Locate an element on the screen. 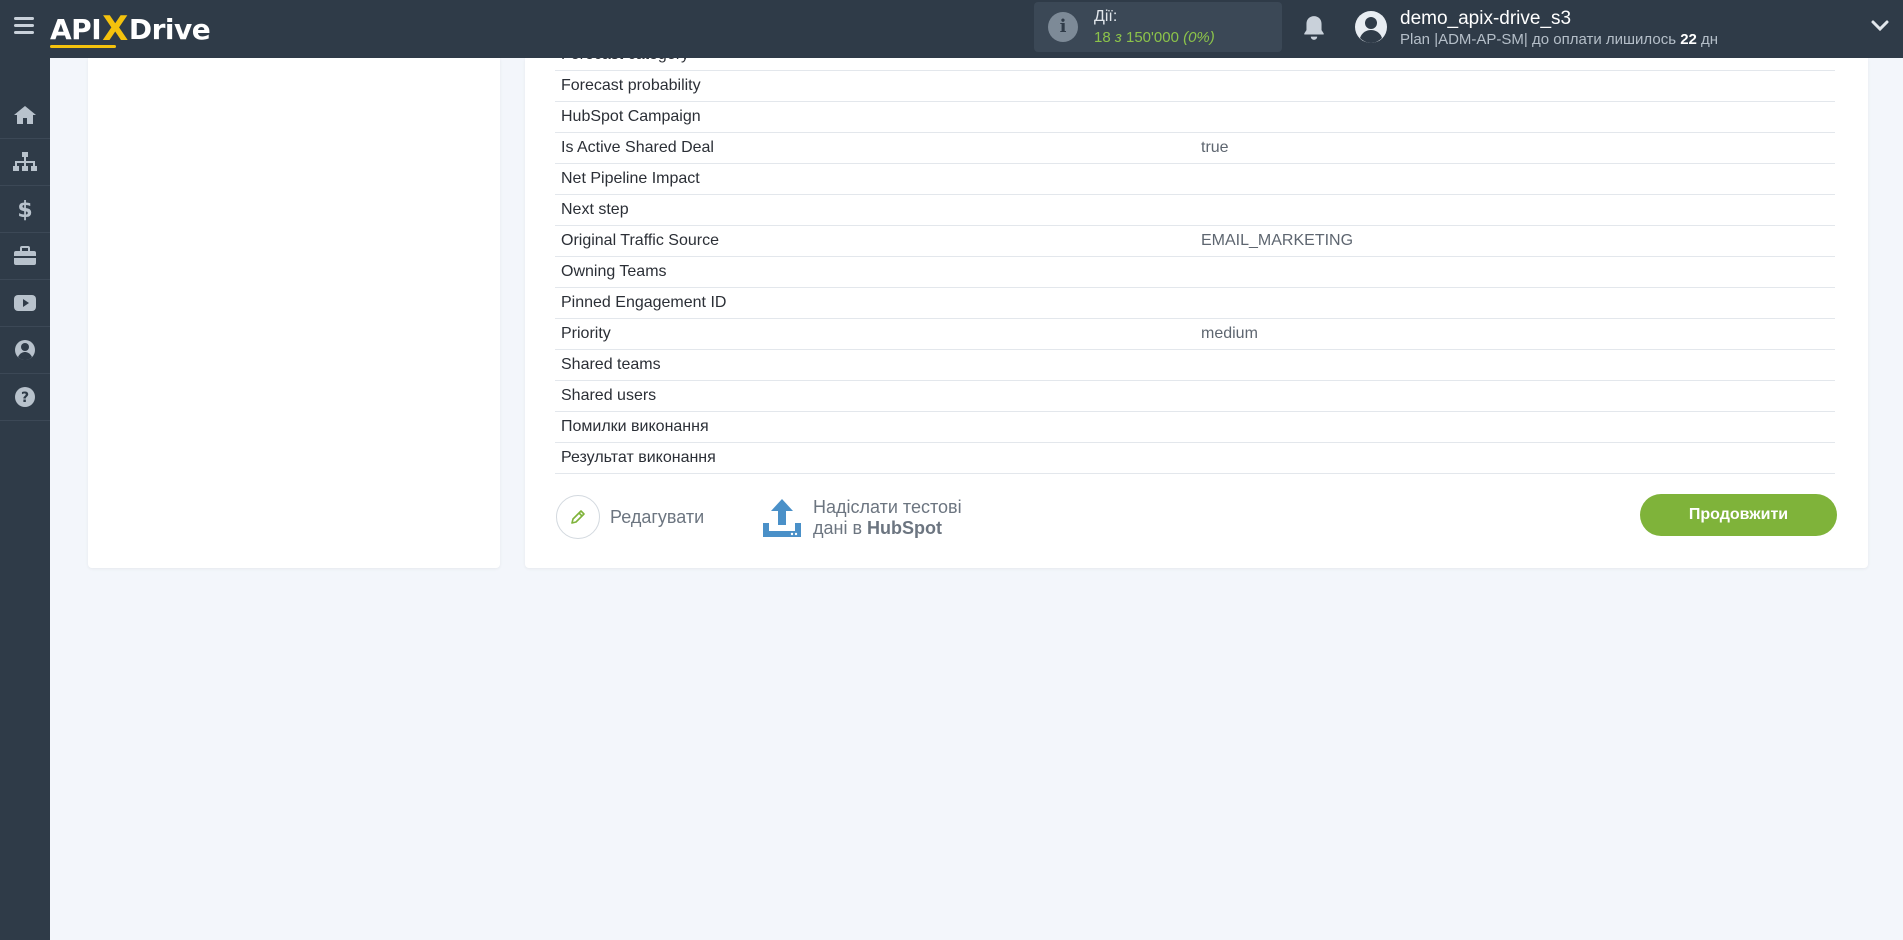 Image resolution: width=1903 pixels, height=940 pixels. briefcase-icon is located at coordinates (25, 255).